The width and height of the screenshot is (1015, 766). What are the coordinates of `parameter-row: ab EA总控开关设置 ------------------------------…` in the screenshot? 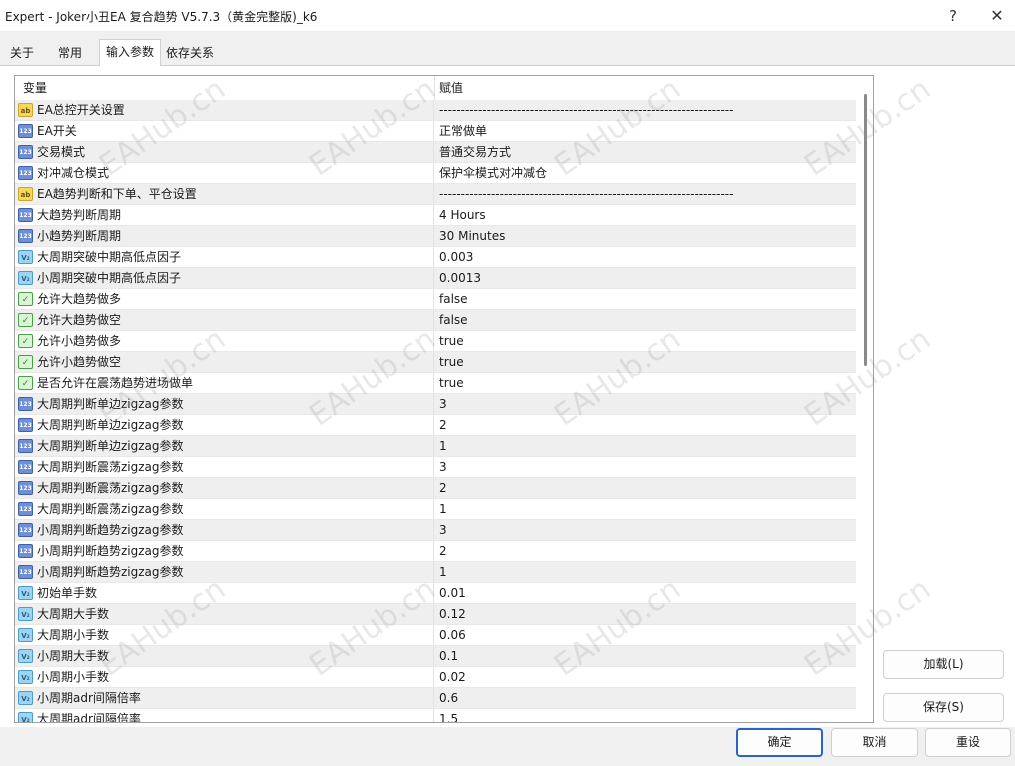 It's located at (435, 110).